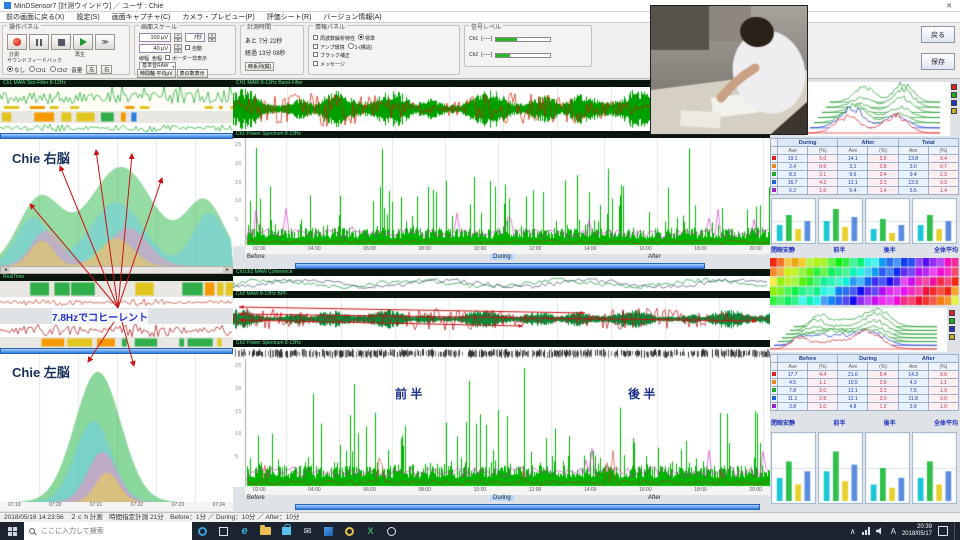 This screenshot has height=540, width=960. What do you see at coordinates (501, 423) in the screenshot?
I see `ch2-power-spectrum-canvas` at bounding box center [501, 423].